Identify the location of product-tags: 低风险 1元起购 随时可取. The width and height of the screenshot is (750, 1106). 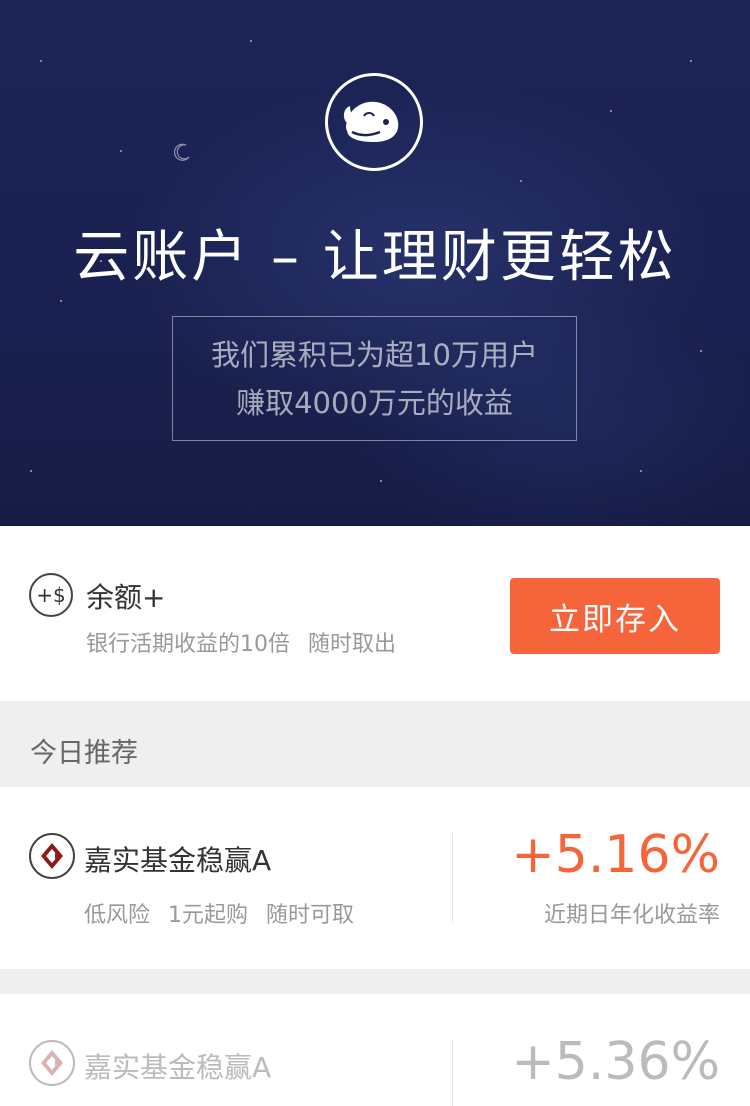
(228, 913).